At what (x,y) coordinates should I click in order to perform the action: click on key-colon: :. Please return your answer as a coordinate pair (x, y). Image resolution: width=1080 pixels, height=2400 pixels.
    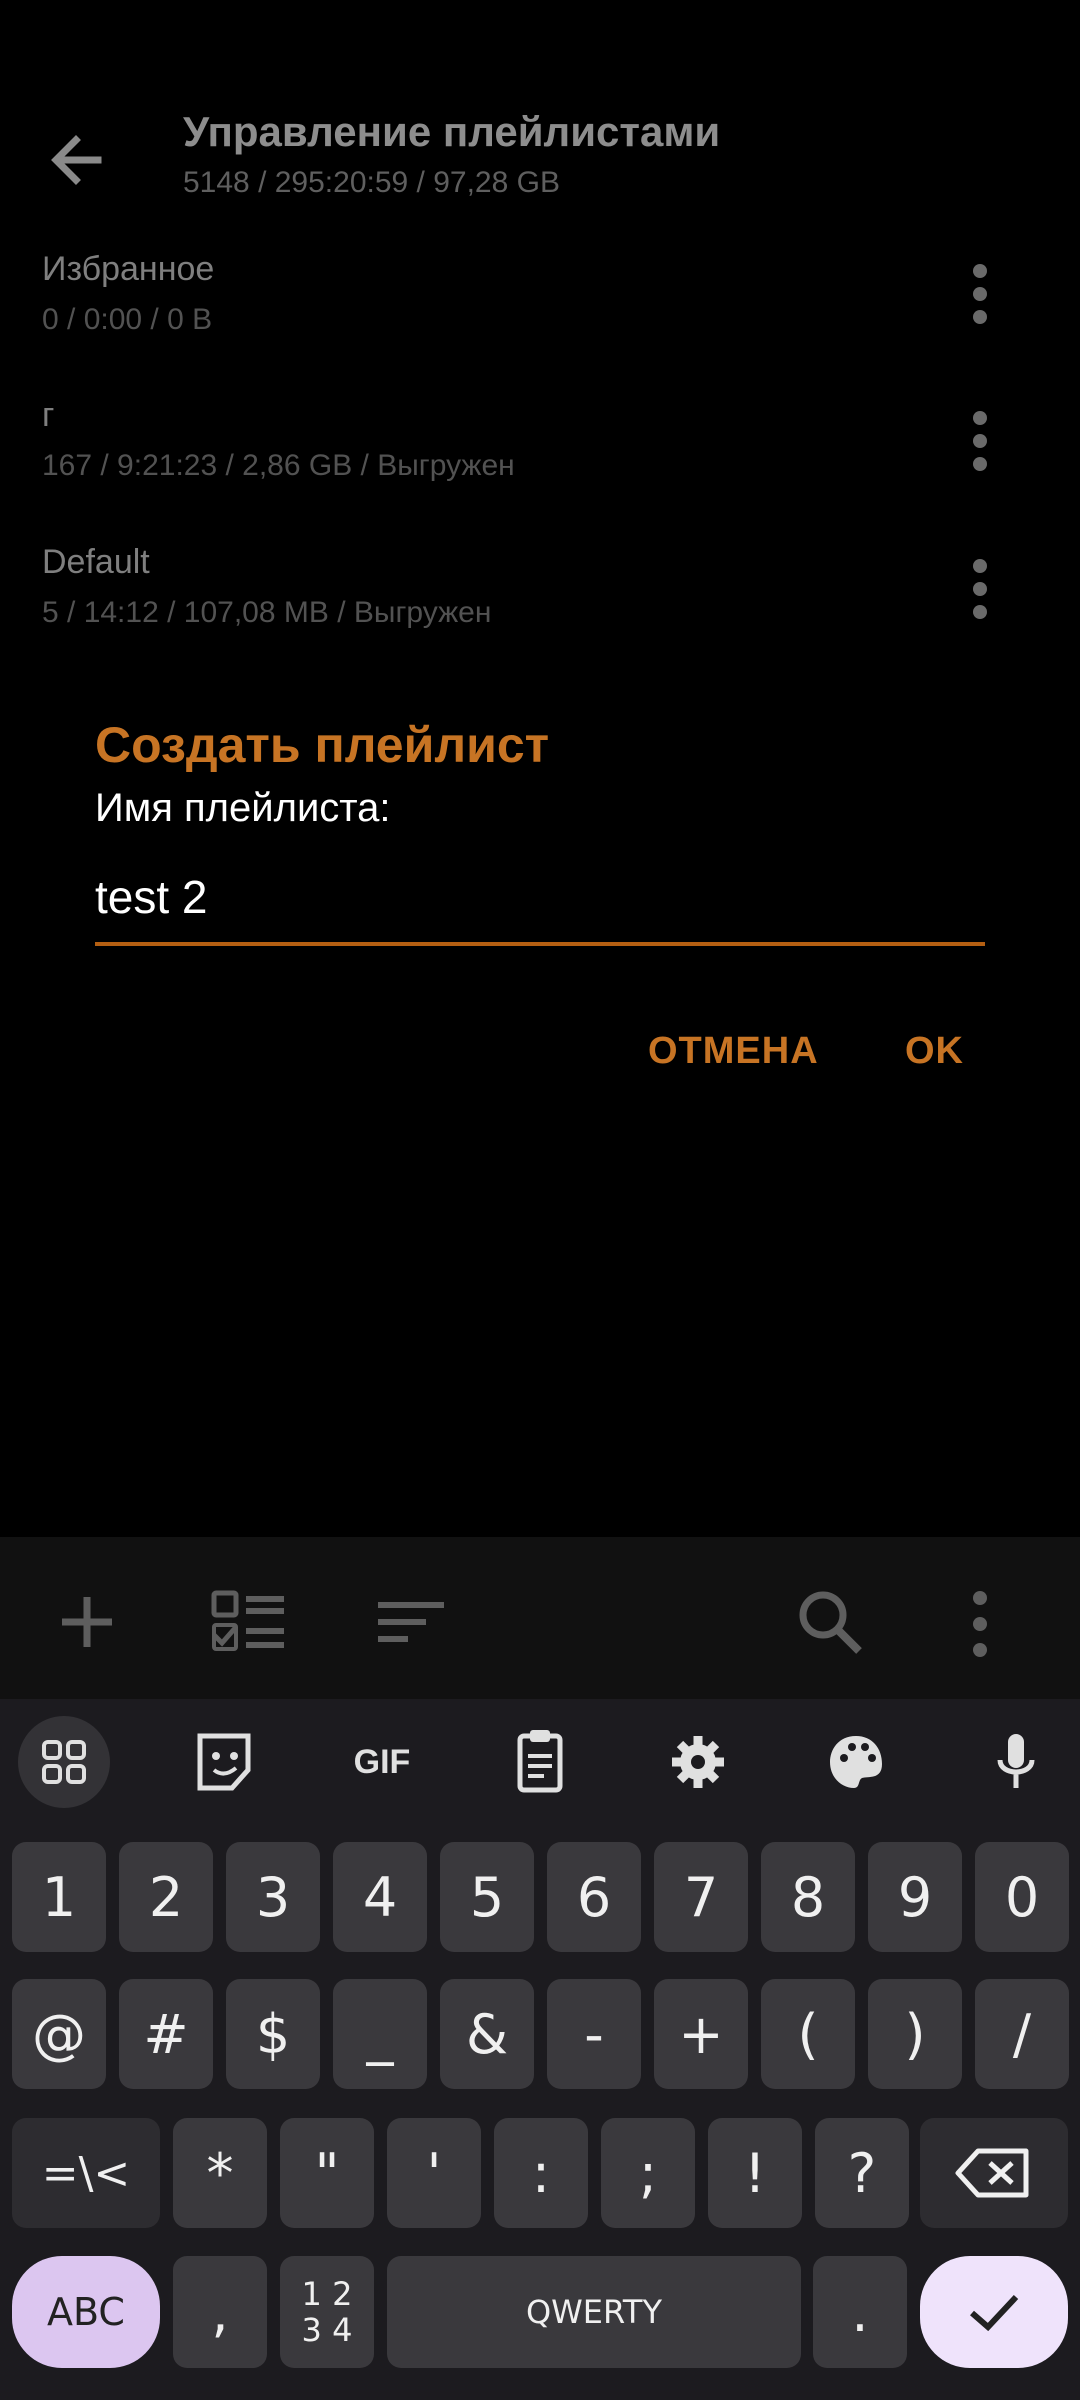
    Looking at the image, I should click on (541, 2173).